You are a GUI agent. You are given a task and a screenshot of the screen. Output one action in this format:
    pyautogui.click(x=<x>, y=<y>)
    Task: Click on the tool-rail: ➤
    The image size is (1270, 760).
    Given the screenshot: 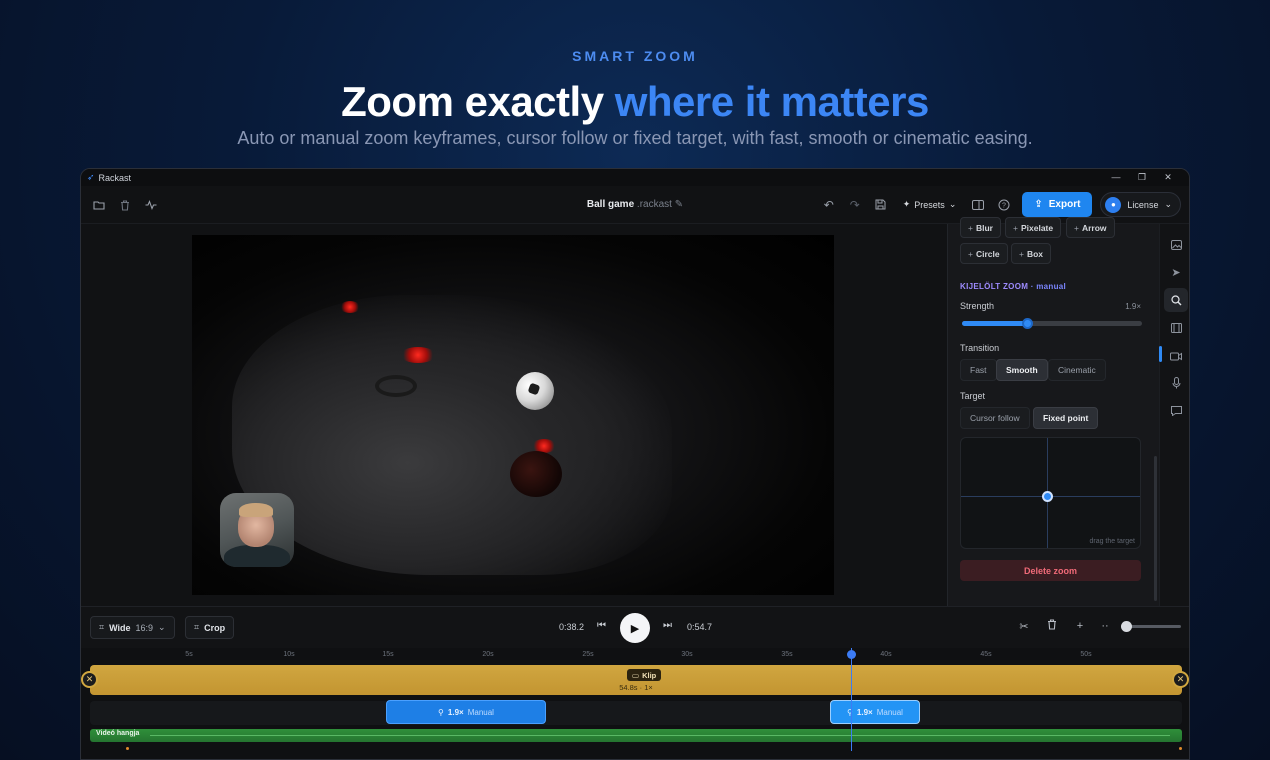 What is the action you would take?
    pyautogui.click(x=1174, y=415)
    